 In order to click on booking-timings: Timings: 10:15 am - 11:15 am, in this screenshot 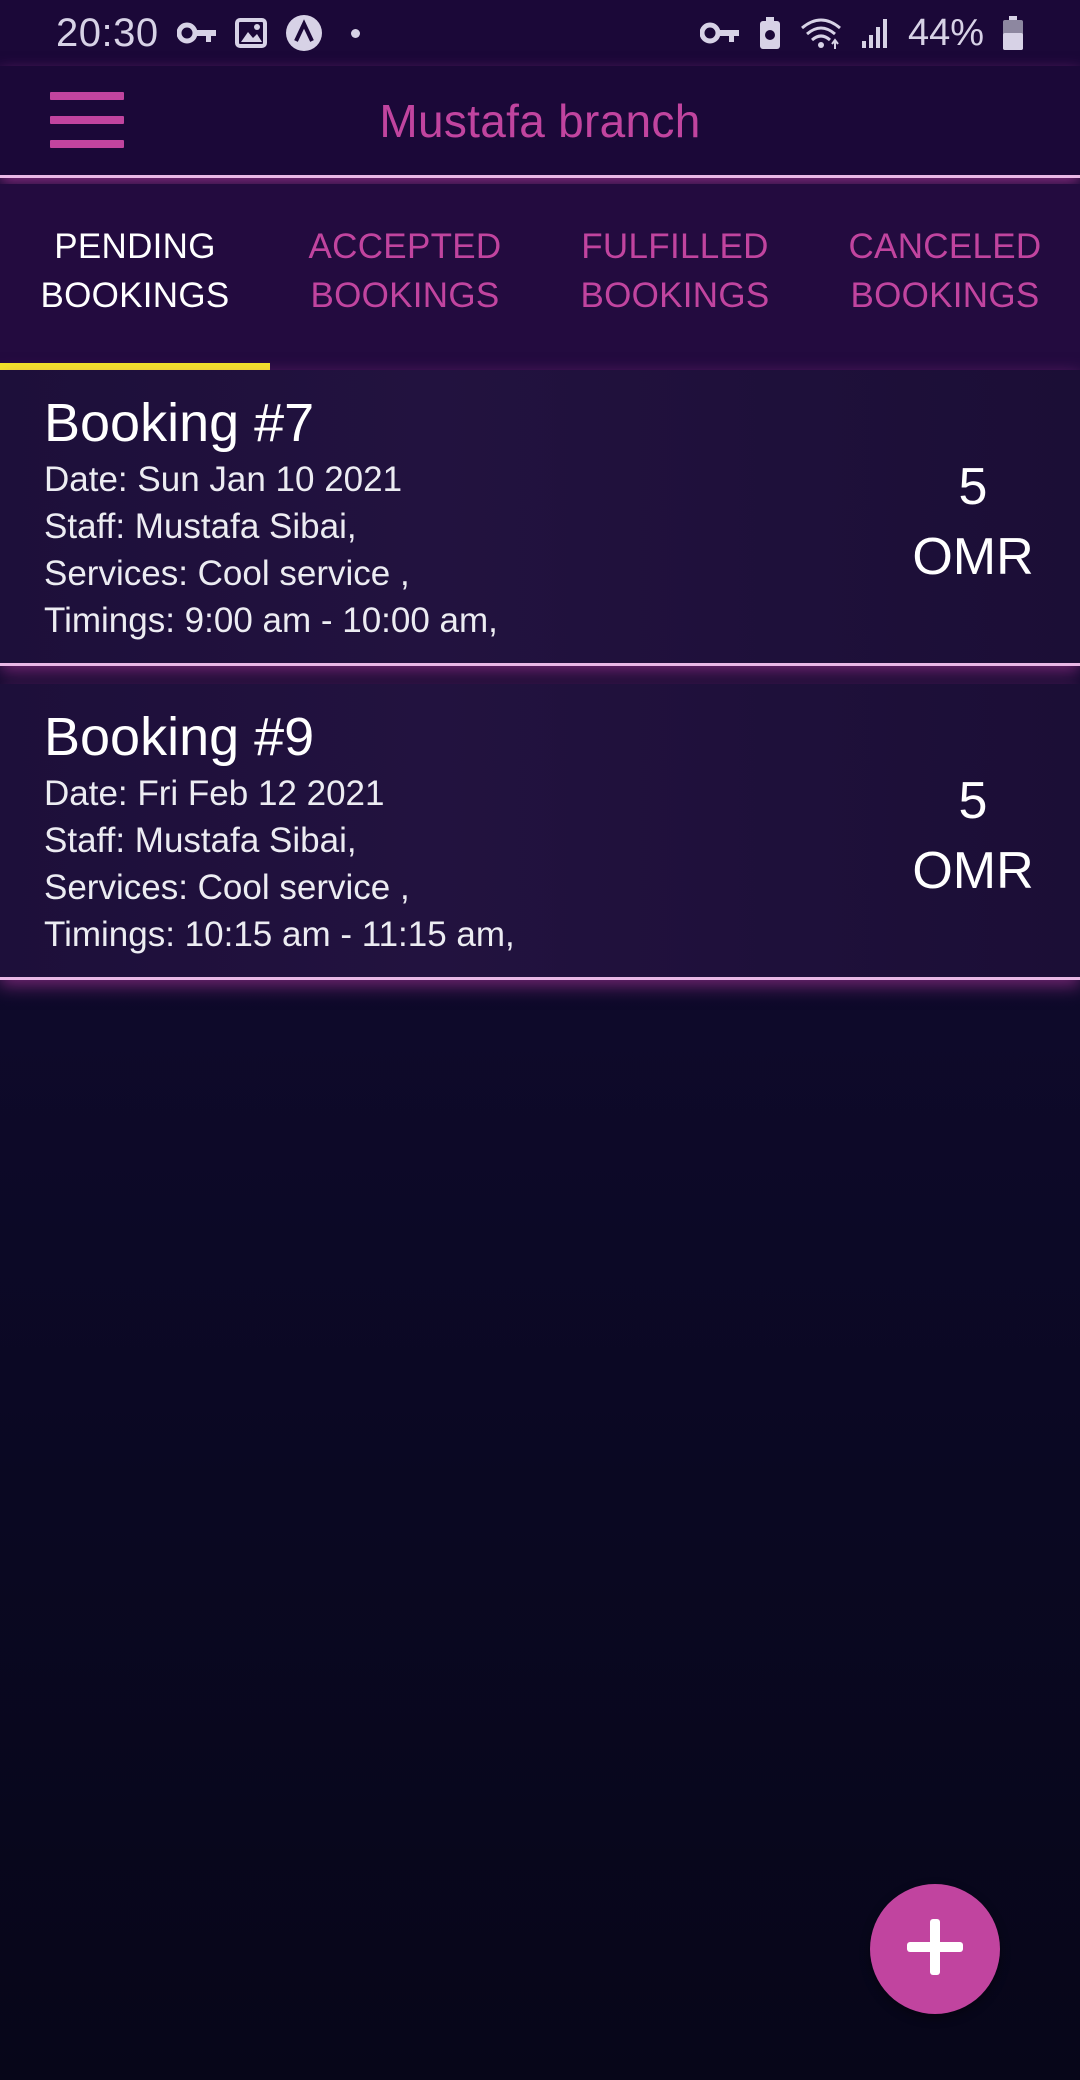, I will do `click(279, 934)`.